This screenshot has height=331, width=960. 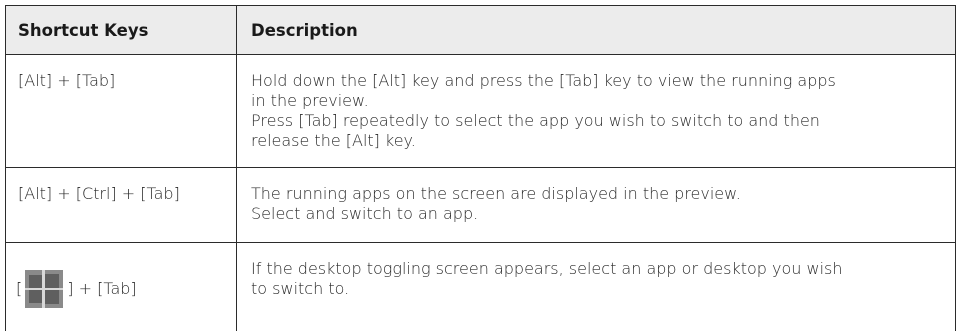 What do you see at coordinates (121, 111) in the screenshot?
I see `shortcut-keys-cell: [Alt] + [Tab]` at bounding box center [121, 111].